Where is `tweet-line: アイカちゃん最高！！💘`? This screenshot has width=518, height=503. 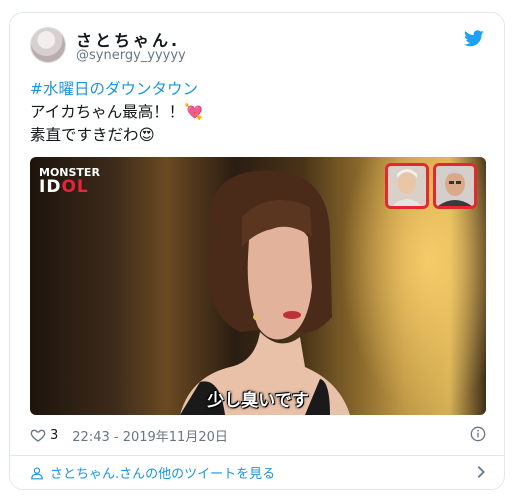
tweet-line: アイカちゃん最高！！💘 is located at coordinates (117, 112).